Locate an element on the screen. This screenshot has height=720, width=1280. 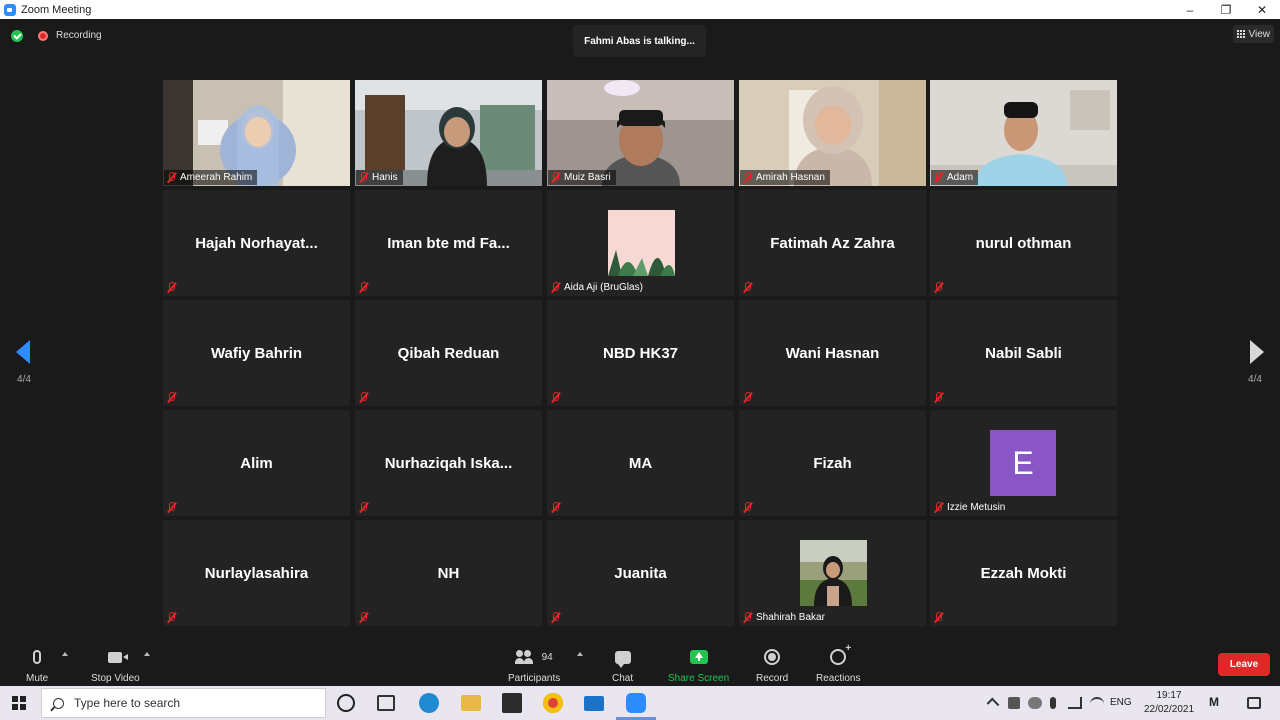
participant-tile: Nabil Sabli is located at coordinates (1023, 353).